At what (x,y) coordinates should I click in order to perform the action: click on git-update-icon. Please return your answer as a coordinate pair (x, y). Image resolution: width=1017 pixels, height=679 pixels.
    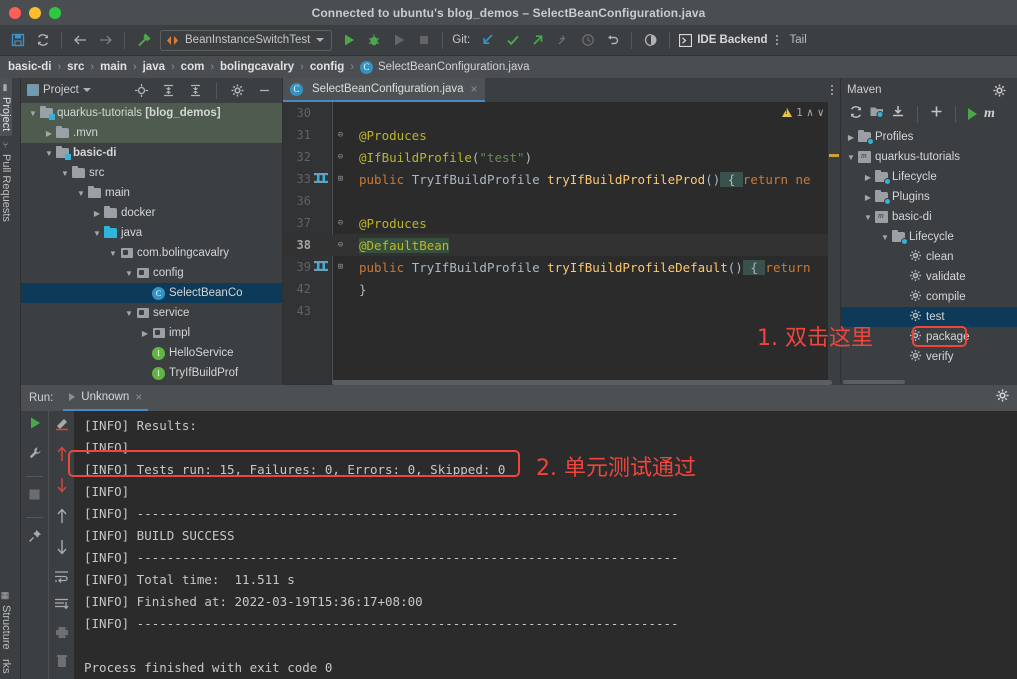
    Looking at the image, I should click on (487, 40).